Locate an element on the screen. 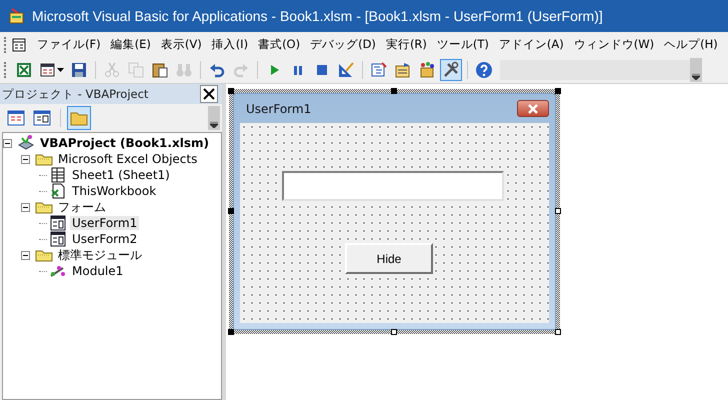  menu-item: 表示(V) is located at coordinates (181, 44).